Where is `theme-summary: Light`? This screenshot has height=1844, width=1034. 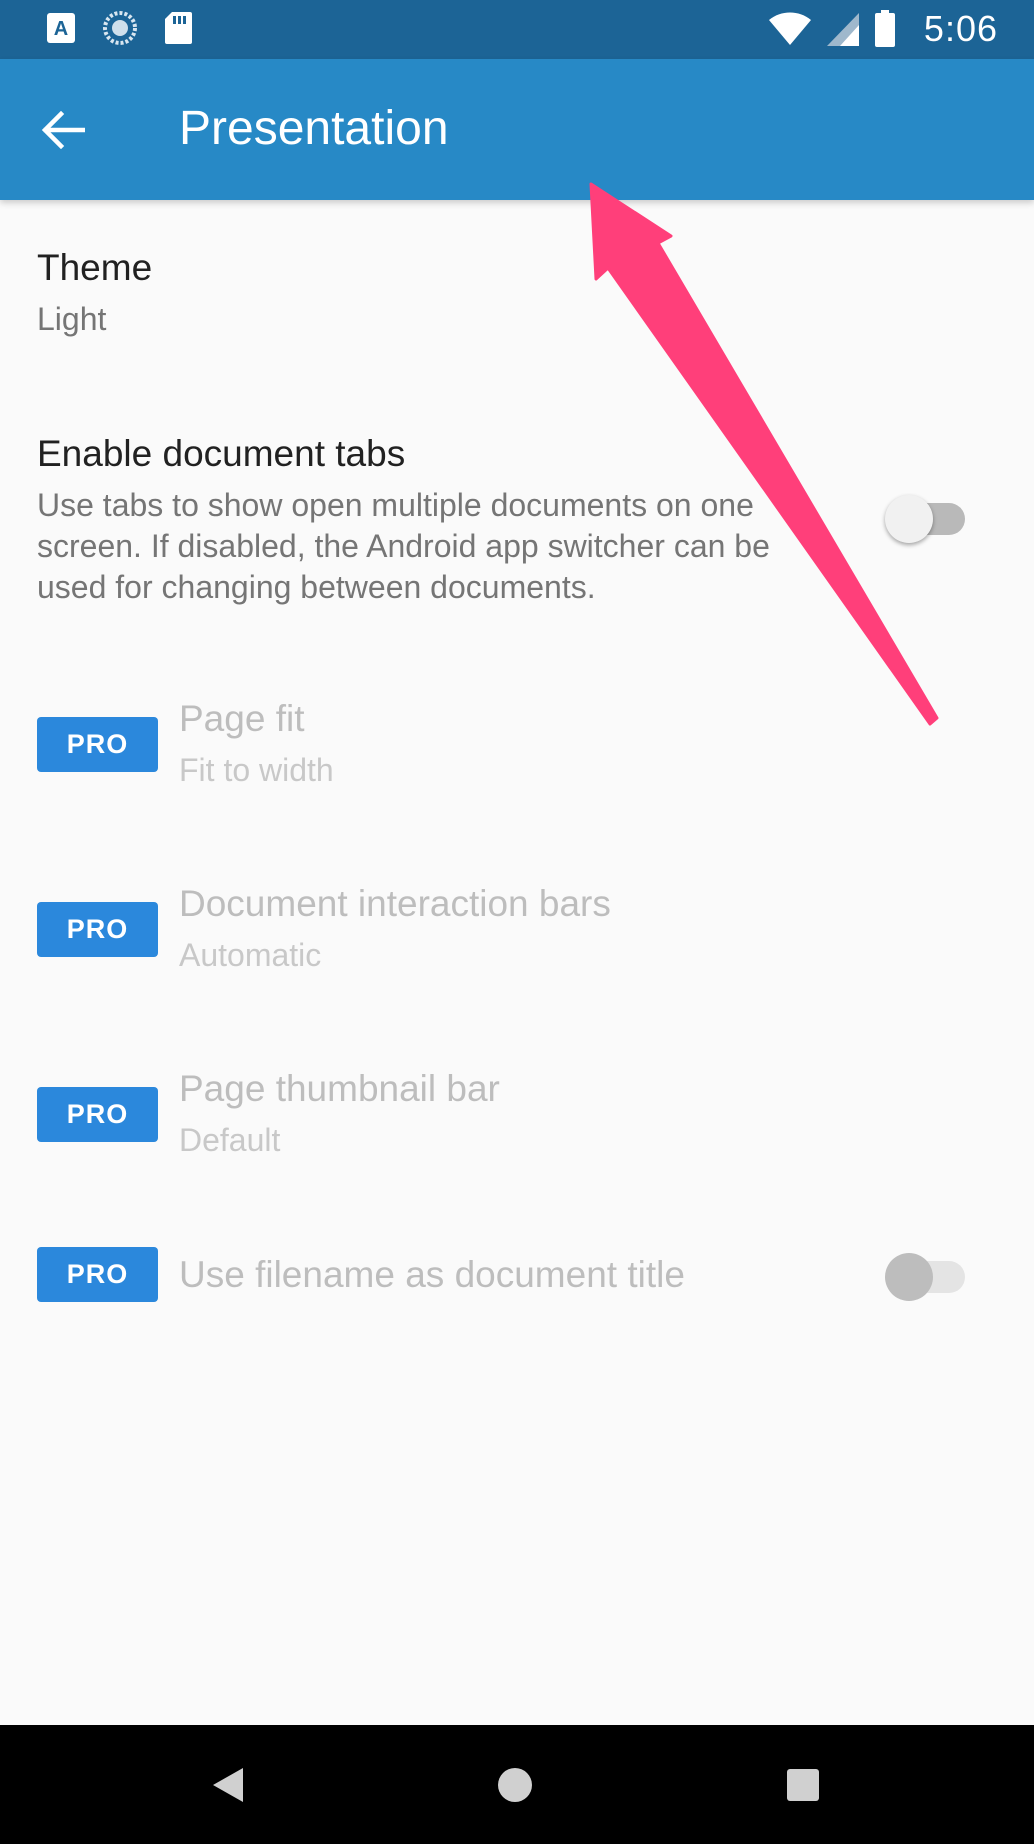
theme-summary: Light is located at coordinates (72, 319).